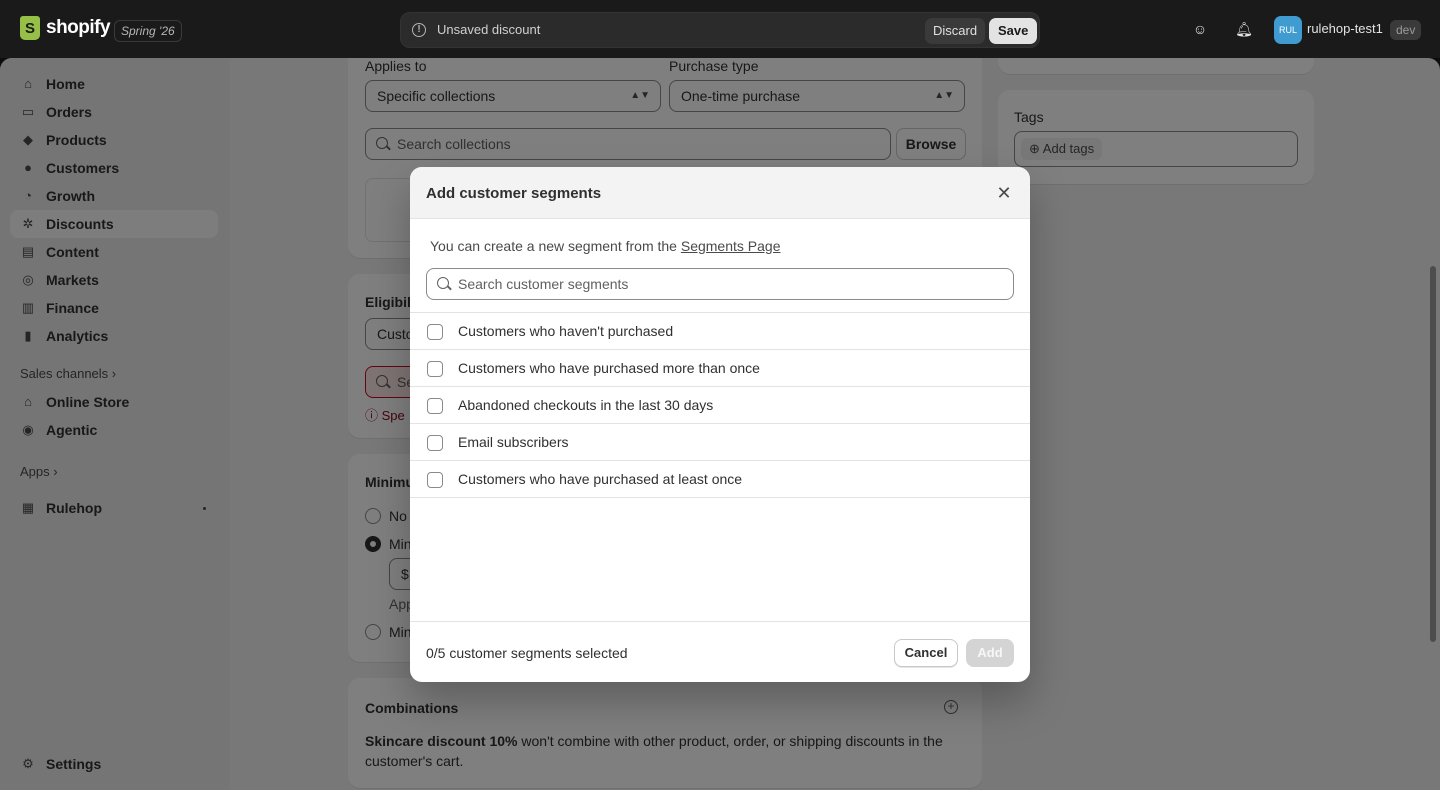 This screenshot has height=790, width=1440. I want to click on unsaved-changes-bar: ! Unsaved discount Discard Save, so click(720, 30).